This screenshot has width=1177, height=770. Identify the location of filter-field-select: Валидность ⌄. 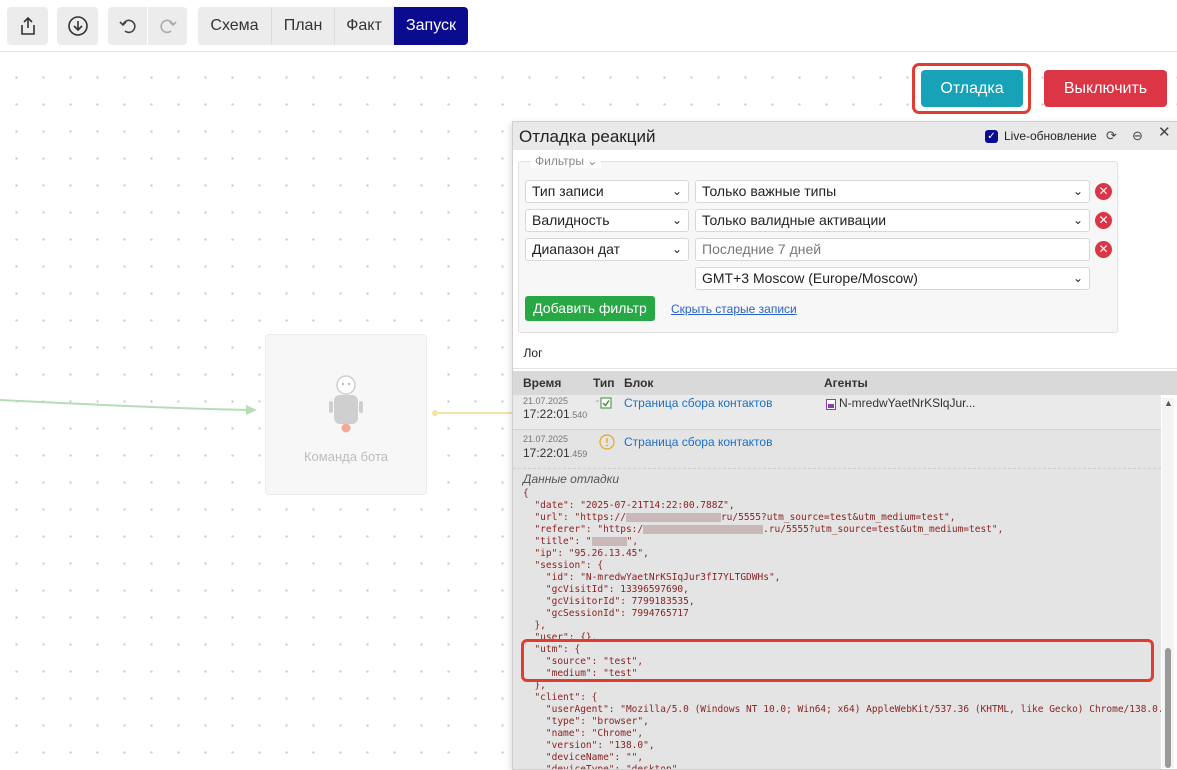
(607, 220).